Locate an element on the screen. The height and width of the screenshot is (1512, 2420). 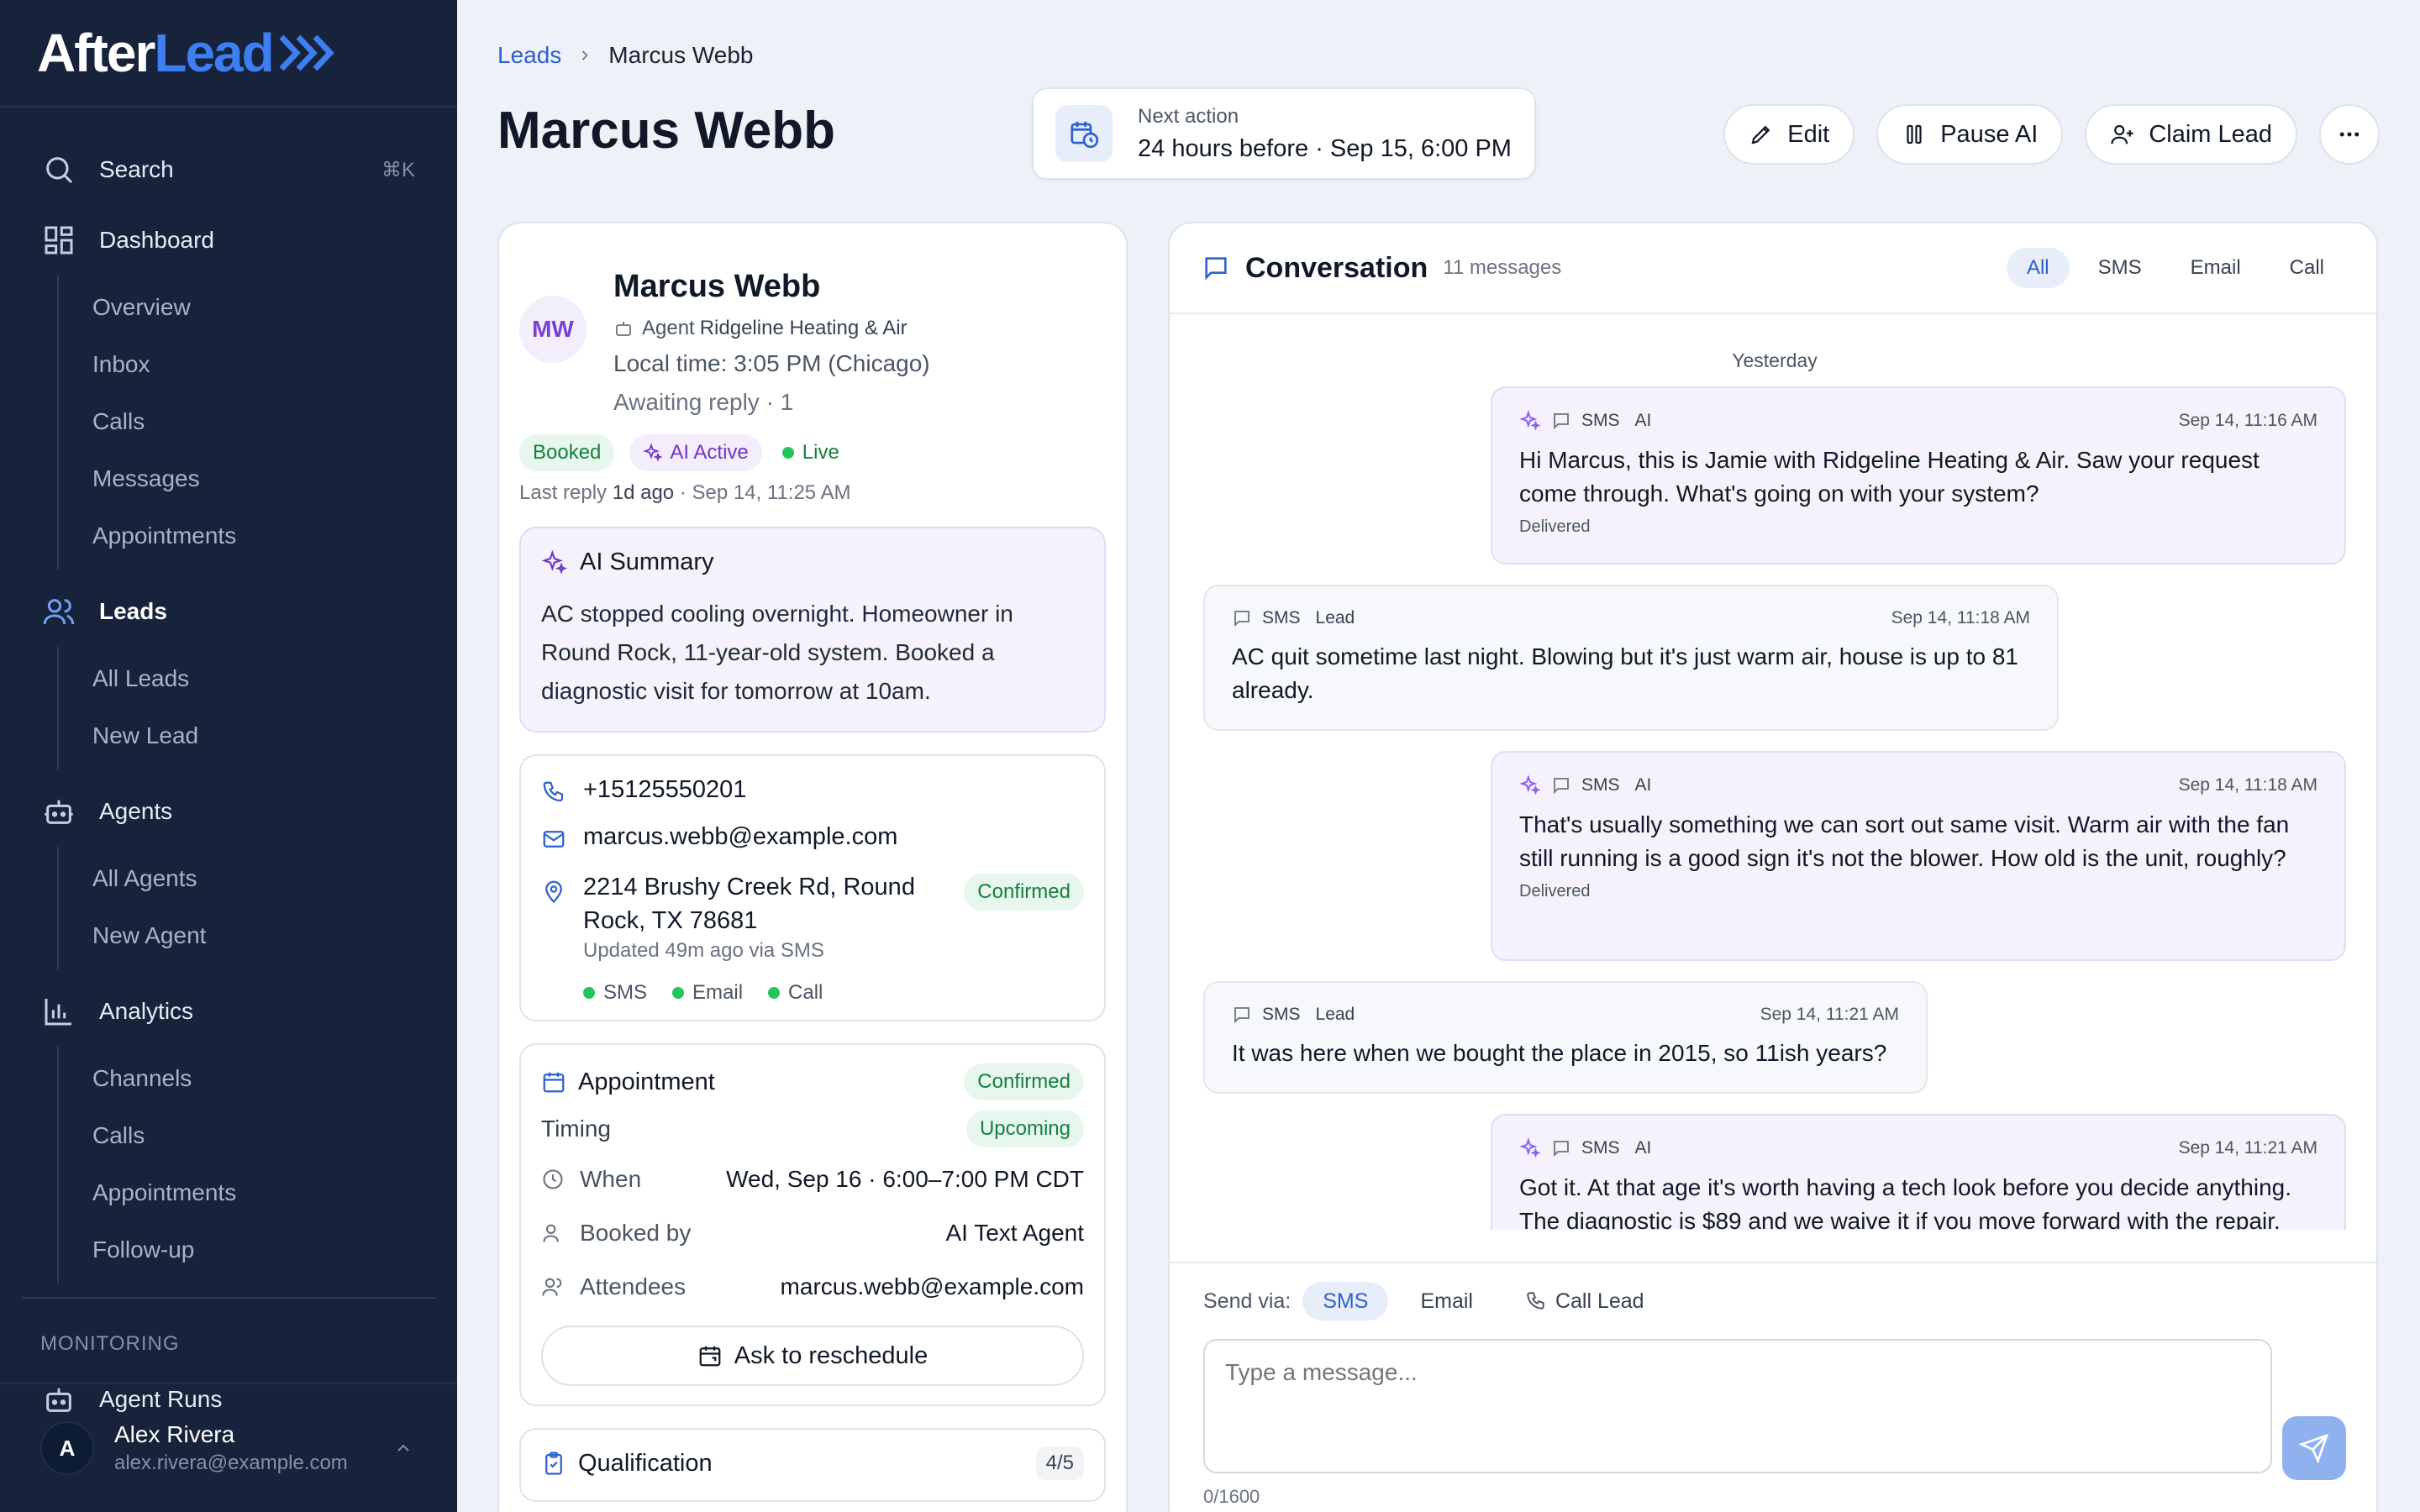
sidebar-item-channels: Channels is located at coordinates (247, 1078).